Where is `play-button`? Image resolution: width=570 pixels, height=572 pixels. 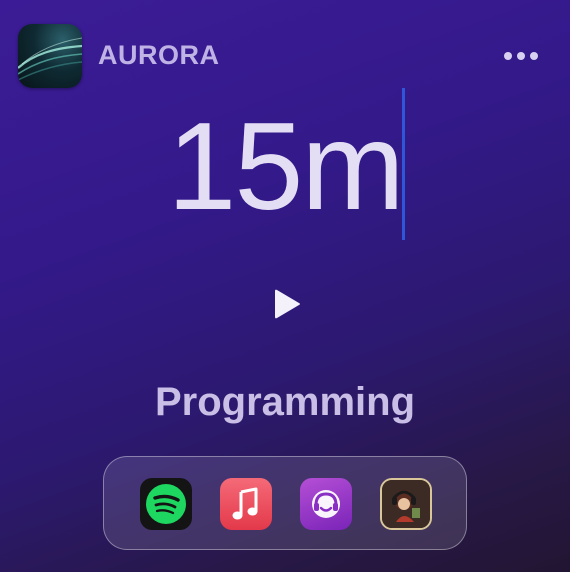 play-button is located at coordinates (287, 304).